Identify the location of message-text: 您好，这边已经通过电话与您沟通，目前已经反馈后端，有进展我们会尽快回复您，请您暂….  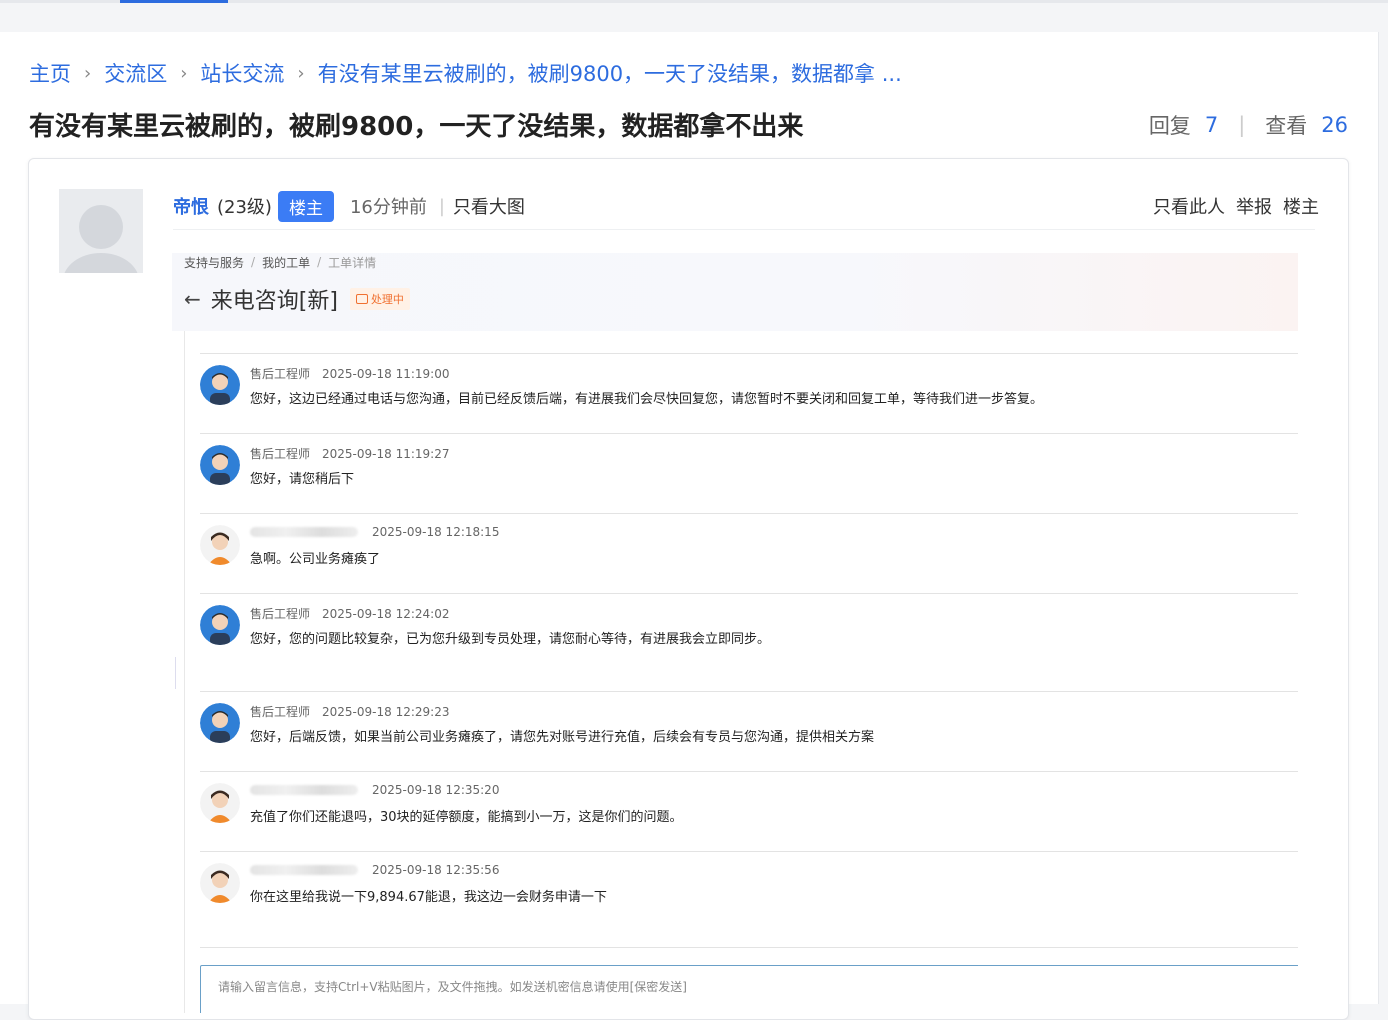
(647, 399).